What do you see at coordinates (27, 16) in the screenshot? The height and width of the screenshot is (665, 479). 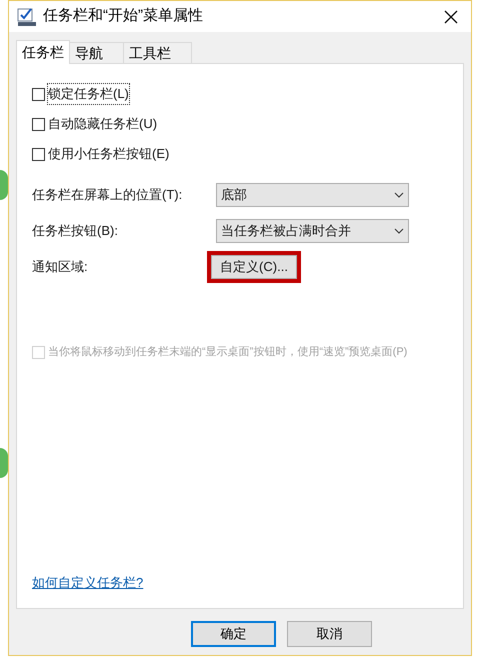 I see `checklist-icon` at bounding box center [27, 16].